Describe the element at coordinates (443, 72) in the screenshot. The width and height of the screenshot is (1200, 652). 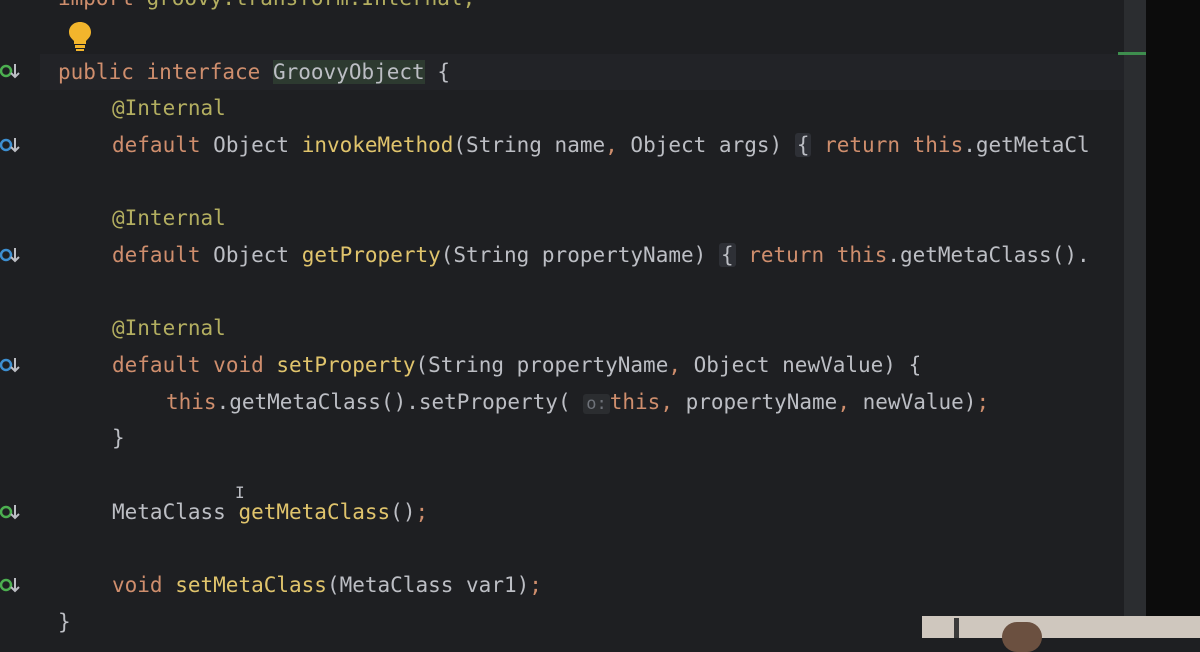
I see `open-brace: {` at that location.